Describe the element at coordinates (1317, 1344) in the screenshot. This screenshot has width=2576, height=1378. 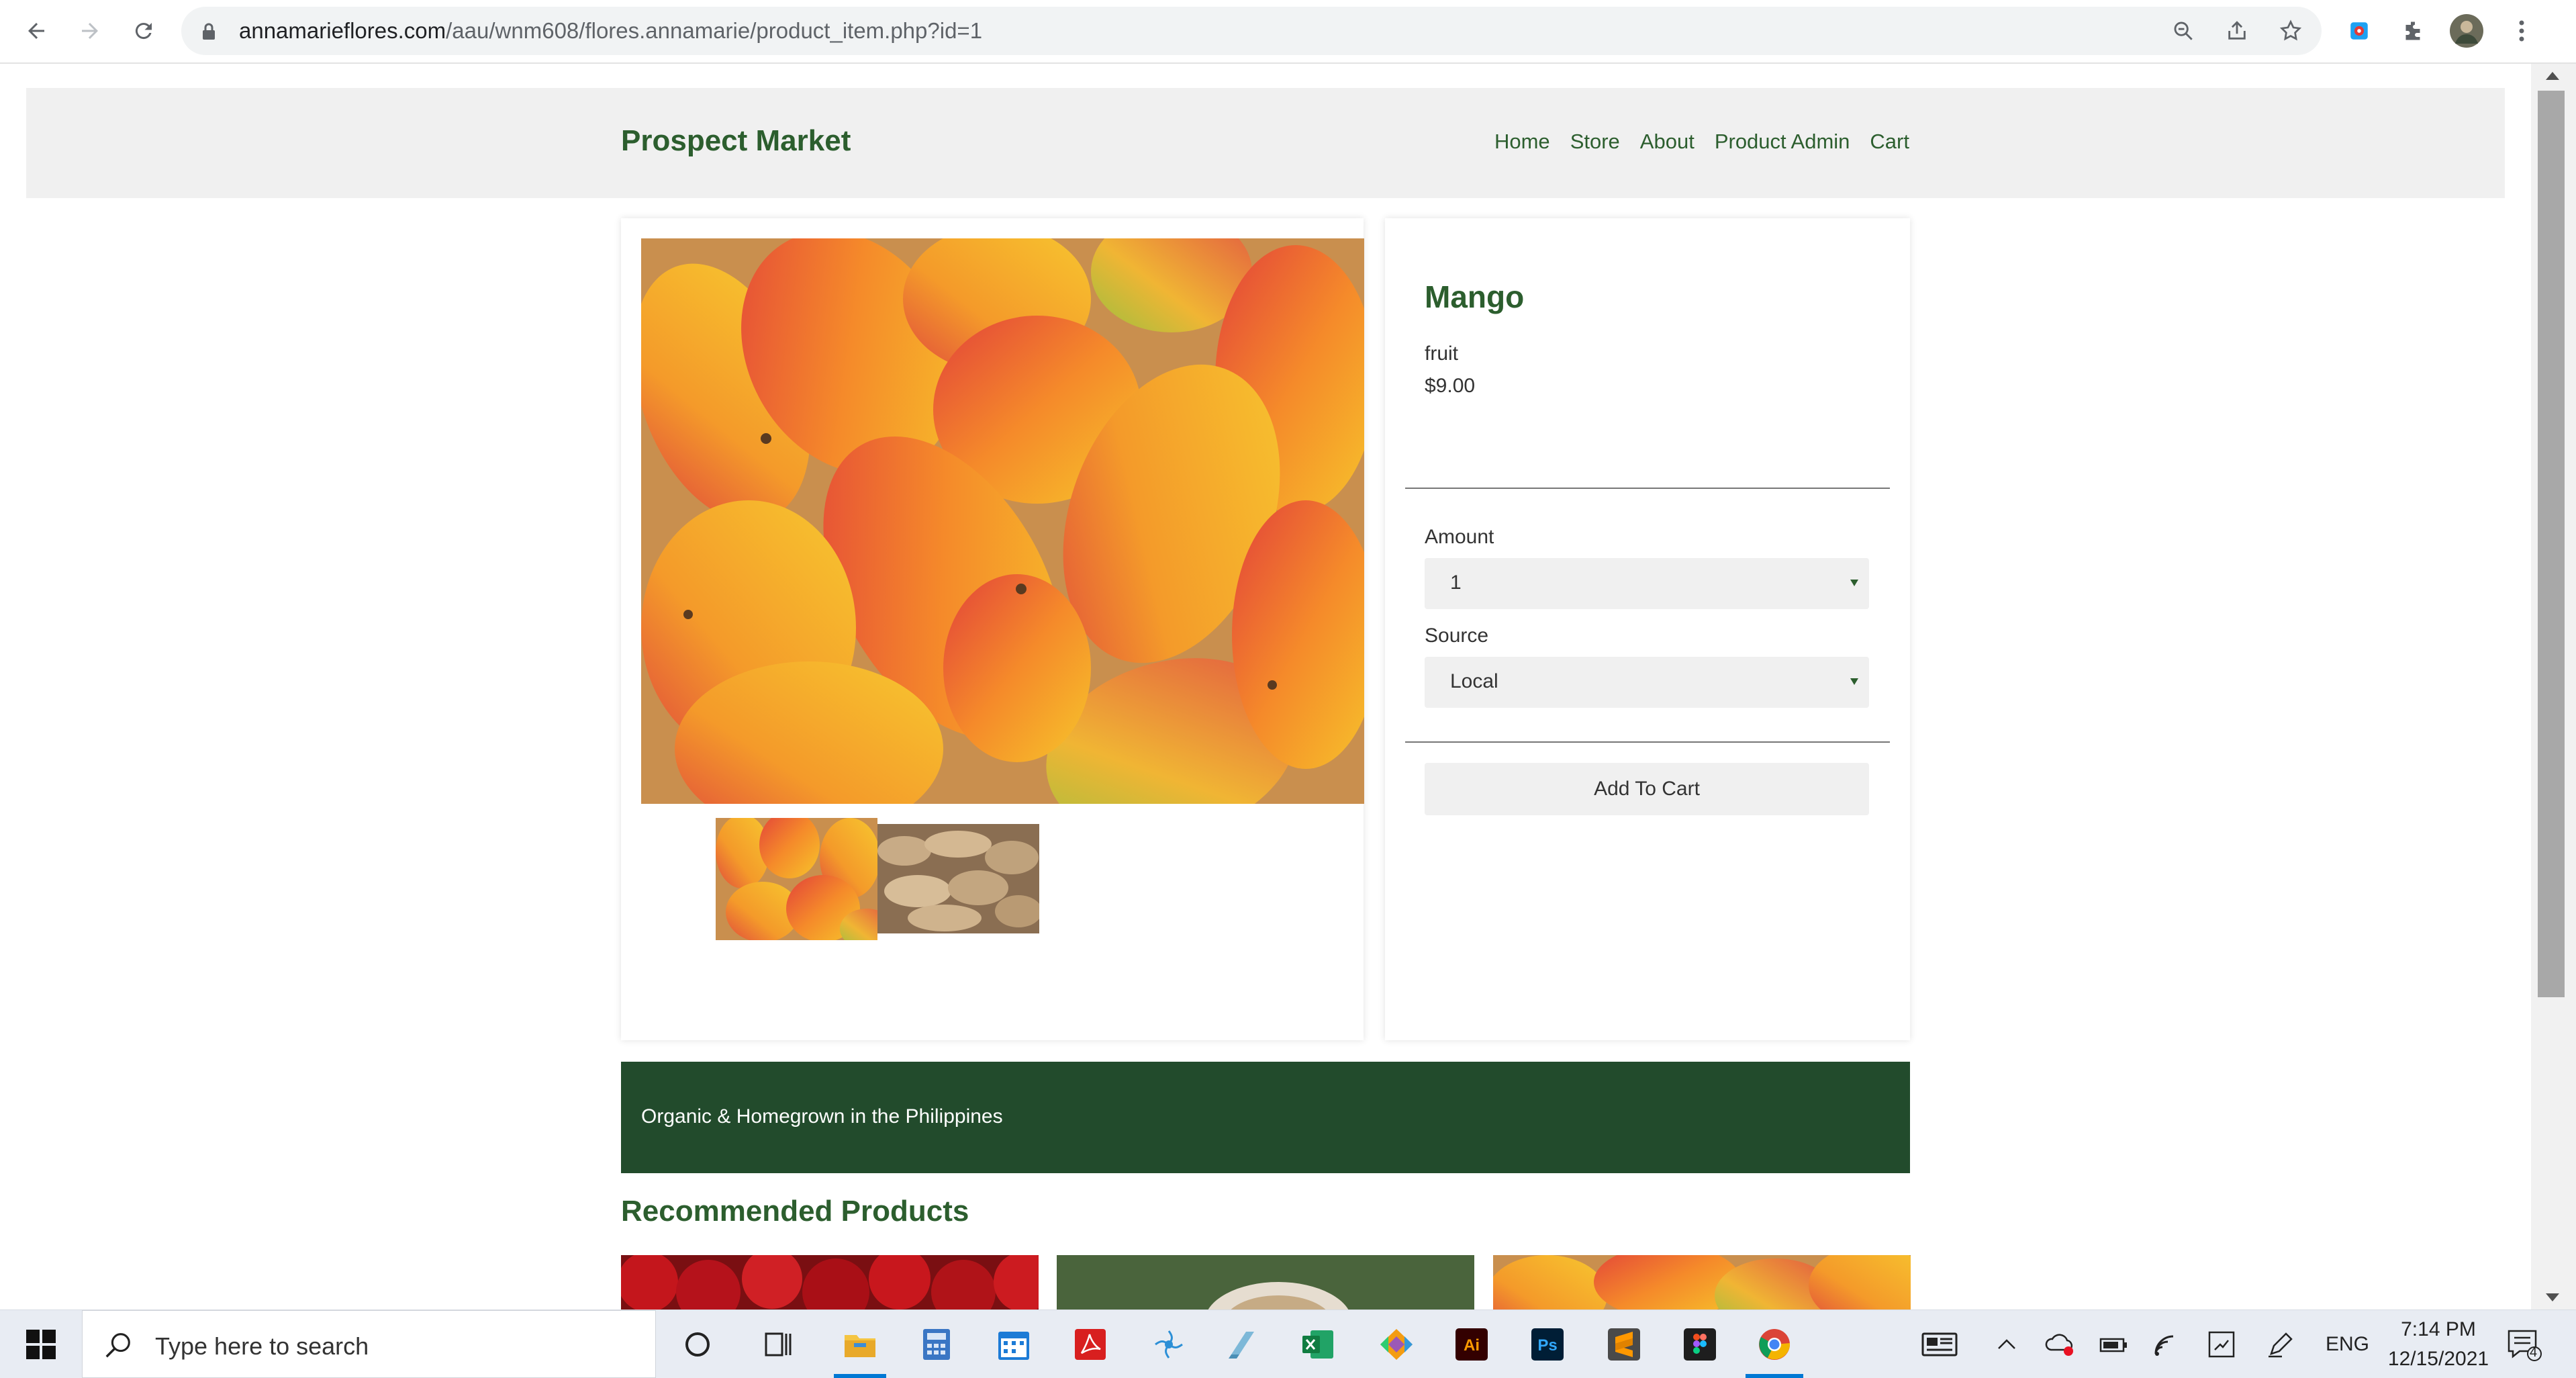
I see `excel-icon` at that location.